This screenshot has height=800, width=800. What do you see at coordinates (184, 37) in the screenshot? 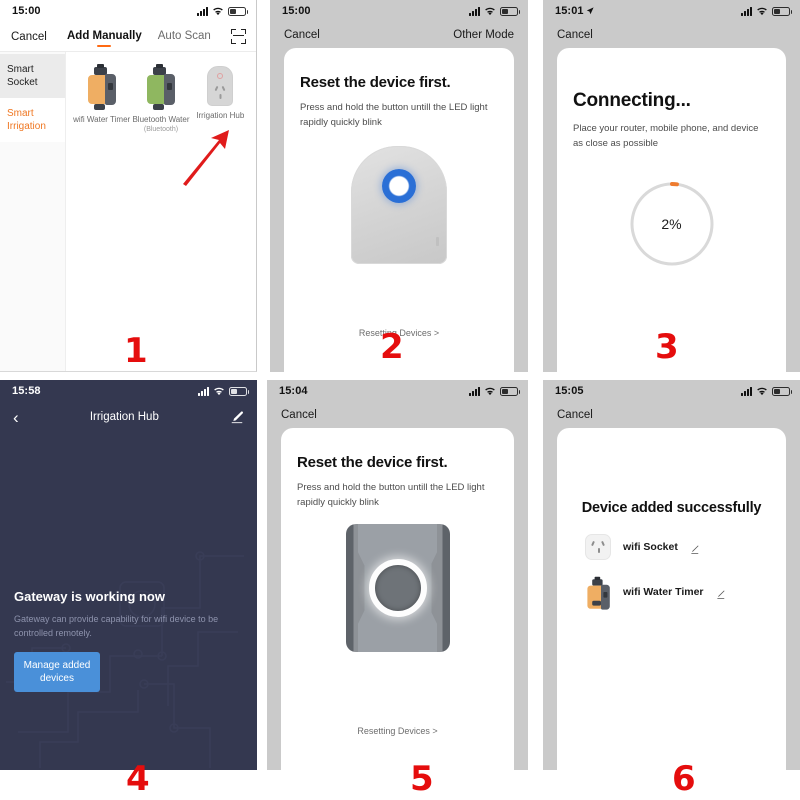
I see `tab-auto-scan: Auto Scan` at bounding box center [184, 37].